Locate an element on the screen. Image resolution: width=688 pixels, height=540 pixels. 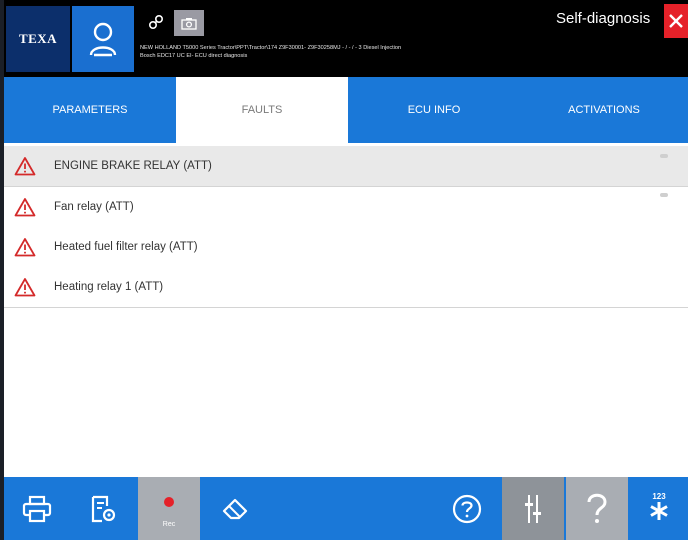
screenshot-button is located at coordinates (189, 23).